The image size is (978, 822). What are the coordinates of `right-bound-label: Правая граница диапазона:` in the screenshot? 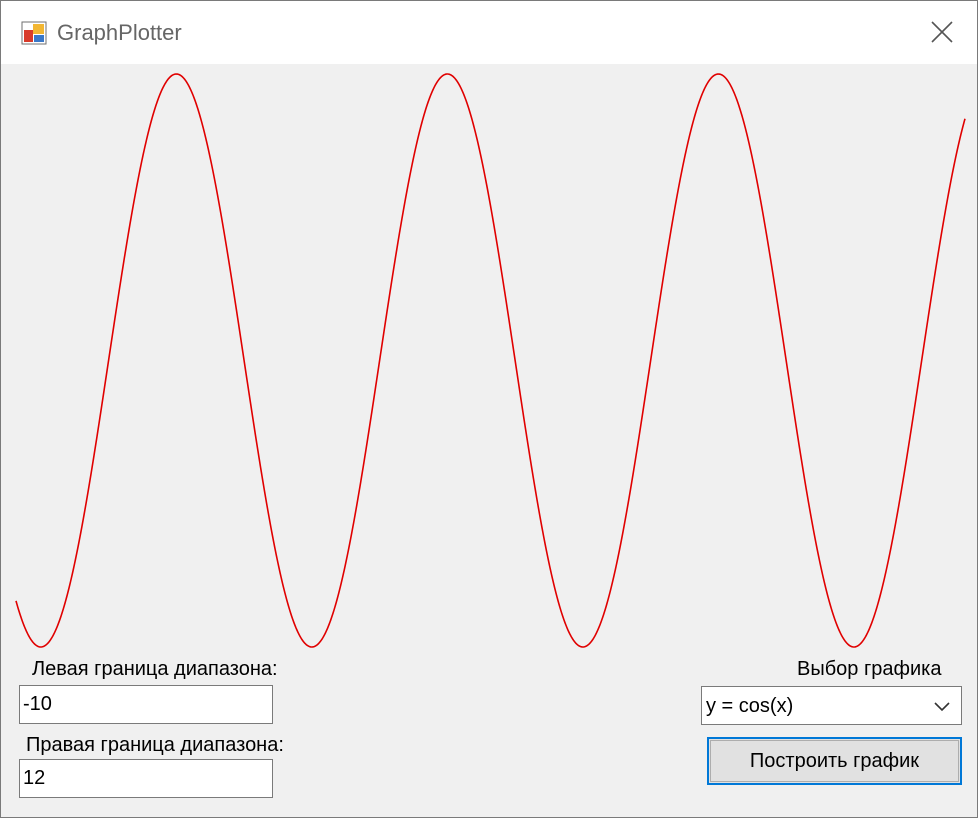 It's located at (155, 745).